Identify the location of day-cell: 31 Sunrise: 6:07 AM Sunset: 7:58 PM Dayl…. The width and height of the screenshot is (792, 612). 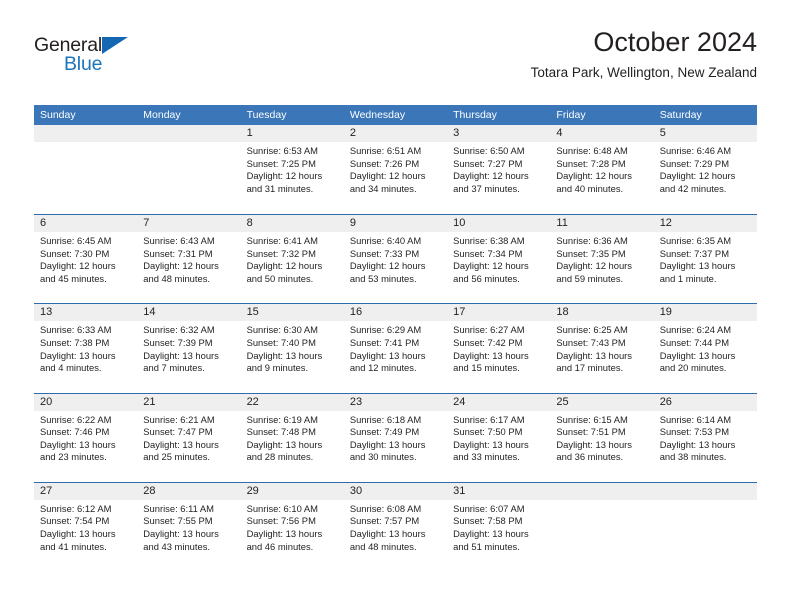
(499, 526).